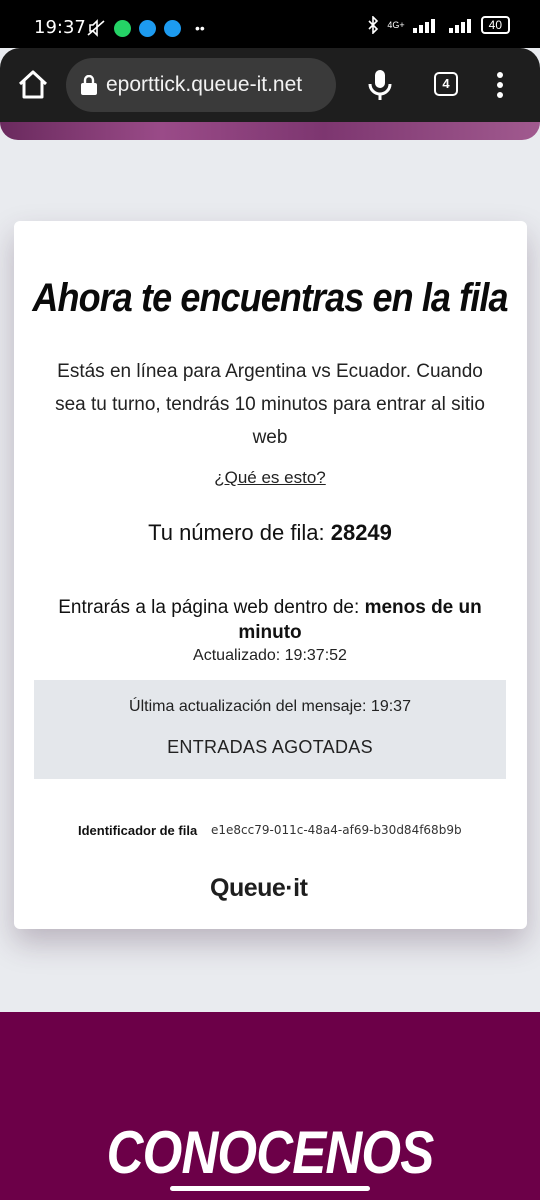 This screenshot has height=1200, width=540. What do you see at coordinates (89, 85) in the screenshot?
I see `lock-icon` at bounding box center [89, 85].